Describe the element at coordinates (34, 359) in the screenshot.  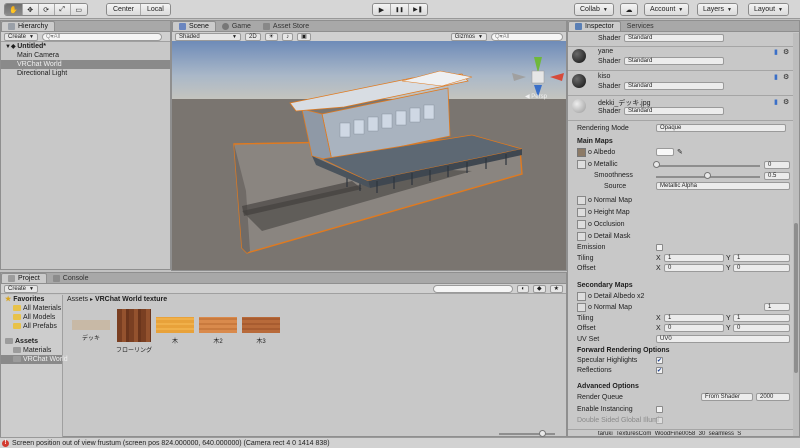
I see `folder-vrchat-world: VRChat World` at that location.